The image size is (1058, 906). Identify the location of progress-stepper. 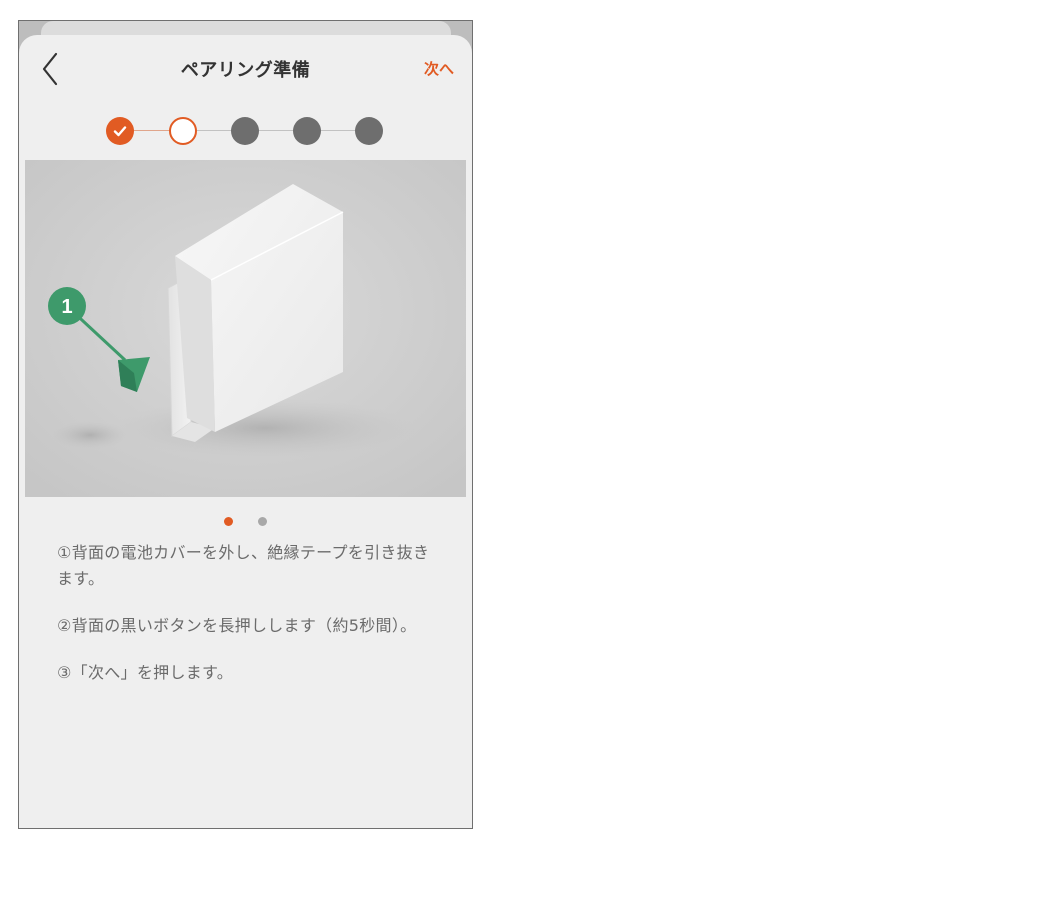
(246, 131).